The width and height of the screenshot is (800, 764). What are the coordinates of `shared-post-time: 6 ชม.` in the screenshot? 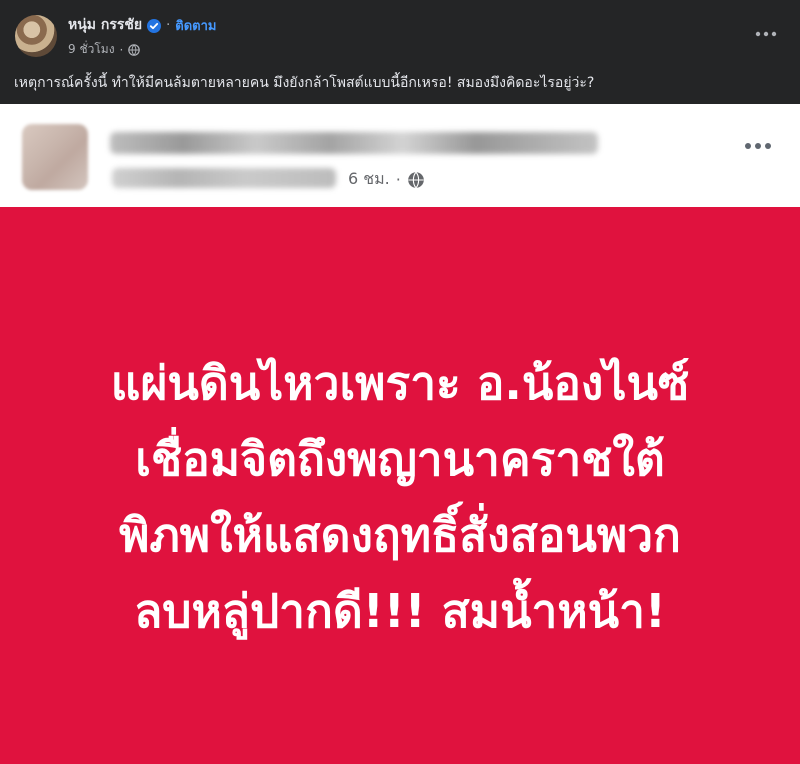 It's located at (369, 179).